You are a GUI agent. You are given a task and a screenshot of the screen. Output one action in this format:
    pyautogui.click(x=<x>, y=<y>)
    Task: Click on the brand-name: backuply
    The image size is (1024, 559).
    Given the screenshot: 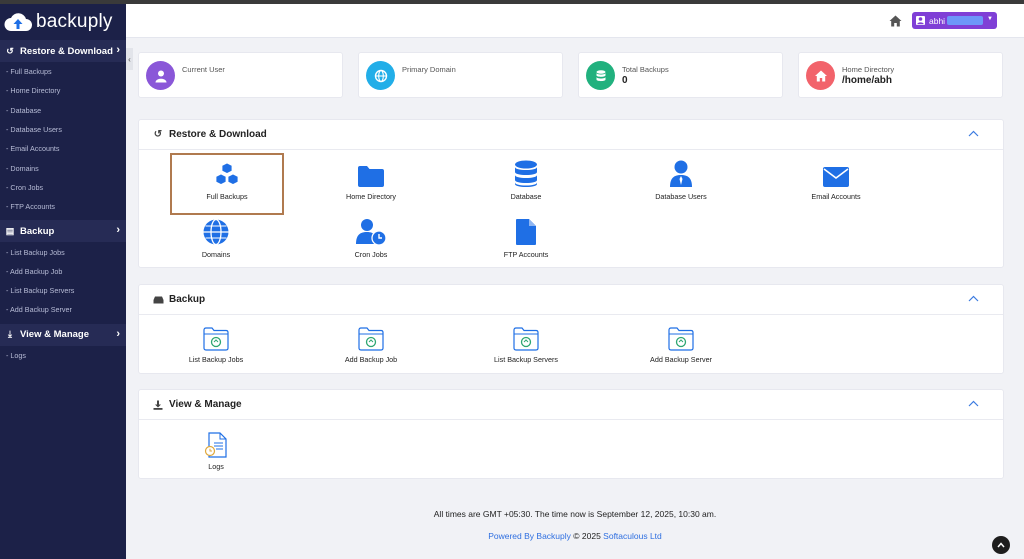 What is the action you would take?
    pyautogui.click(x=74, y=21)
    